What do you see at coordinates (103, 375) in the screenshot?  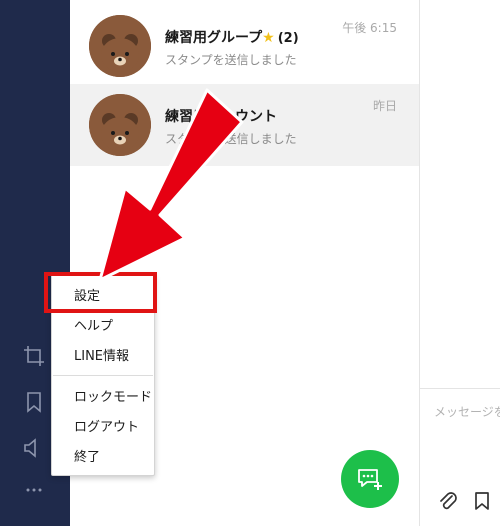 I see `menu-divider` at bounding box center [103, 375].